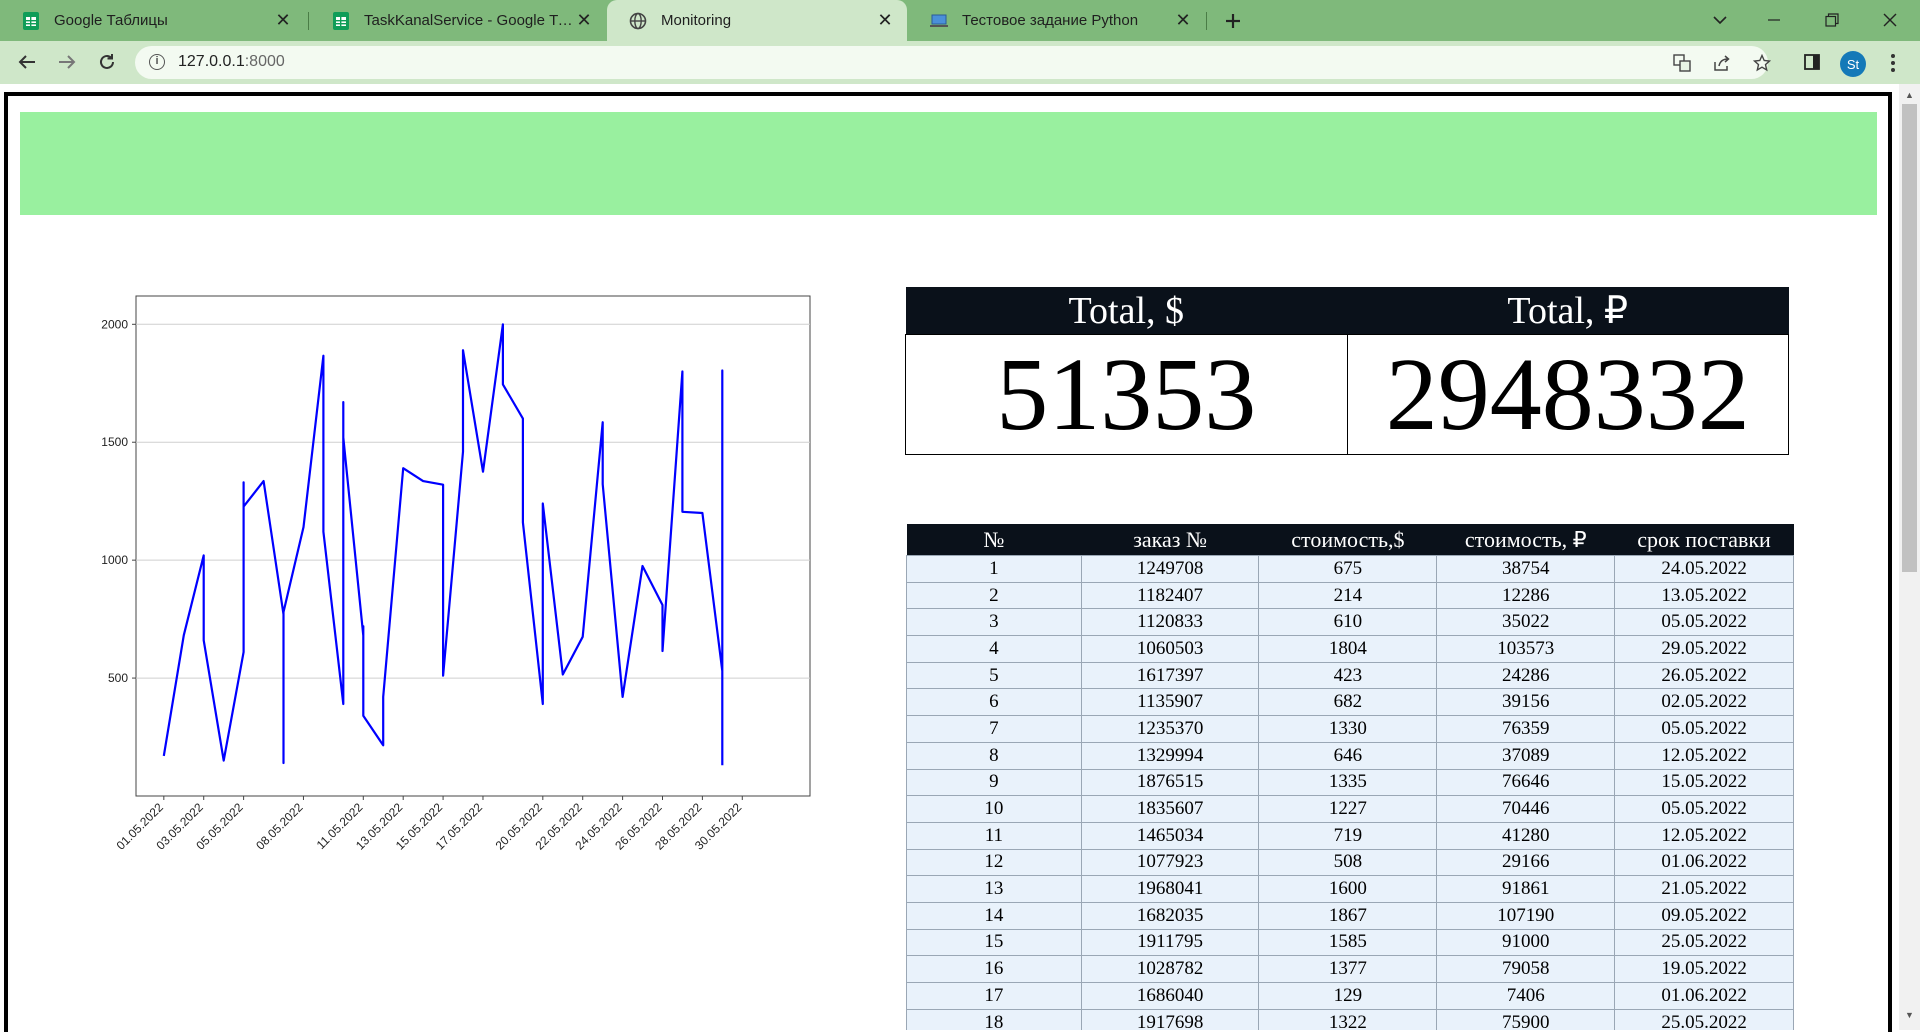  Describe the element at coordinates (1722, 63) in the screenshot. I see `share-icon` at that location.